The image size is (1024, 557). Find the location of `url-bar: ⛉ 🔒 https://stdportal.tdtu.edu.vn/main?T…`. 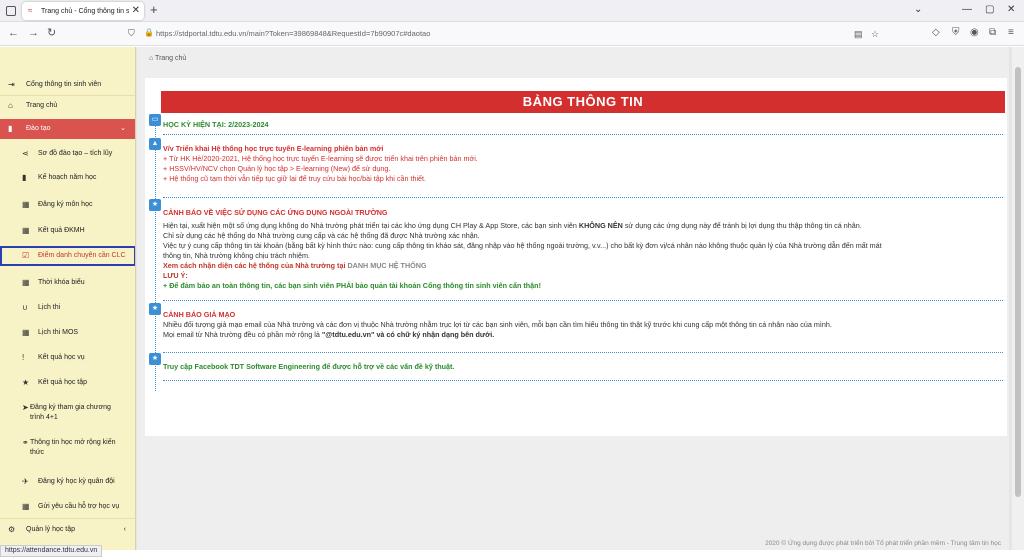

url-bar: ⛉ 🔒 https://stdportal.tdtu.edu.vn/main?T… is located at coordinates (505, 33).